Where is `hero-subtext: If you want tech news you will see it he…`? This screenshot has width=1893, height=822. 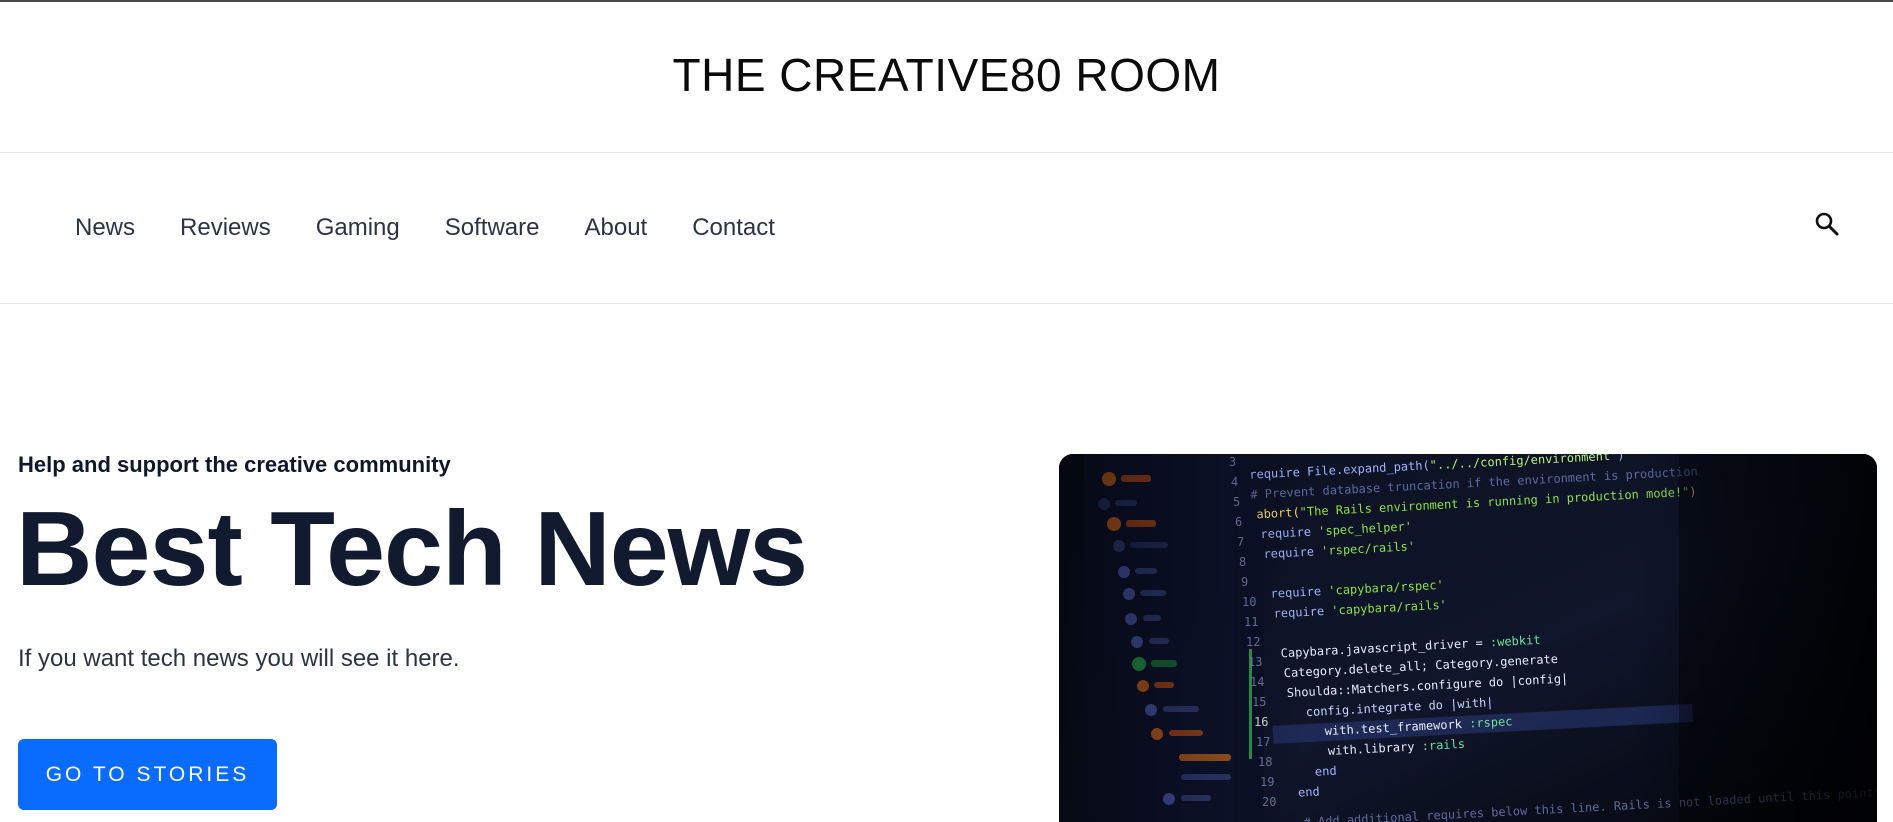
hero-subtext: If you want tech news you will see it he… is located at coordinates (239, 658).